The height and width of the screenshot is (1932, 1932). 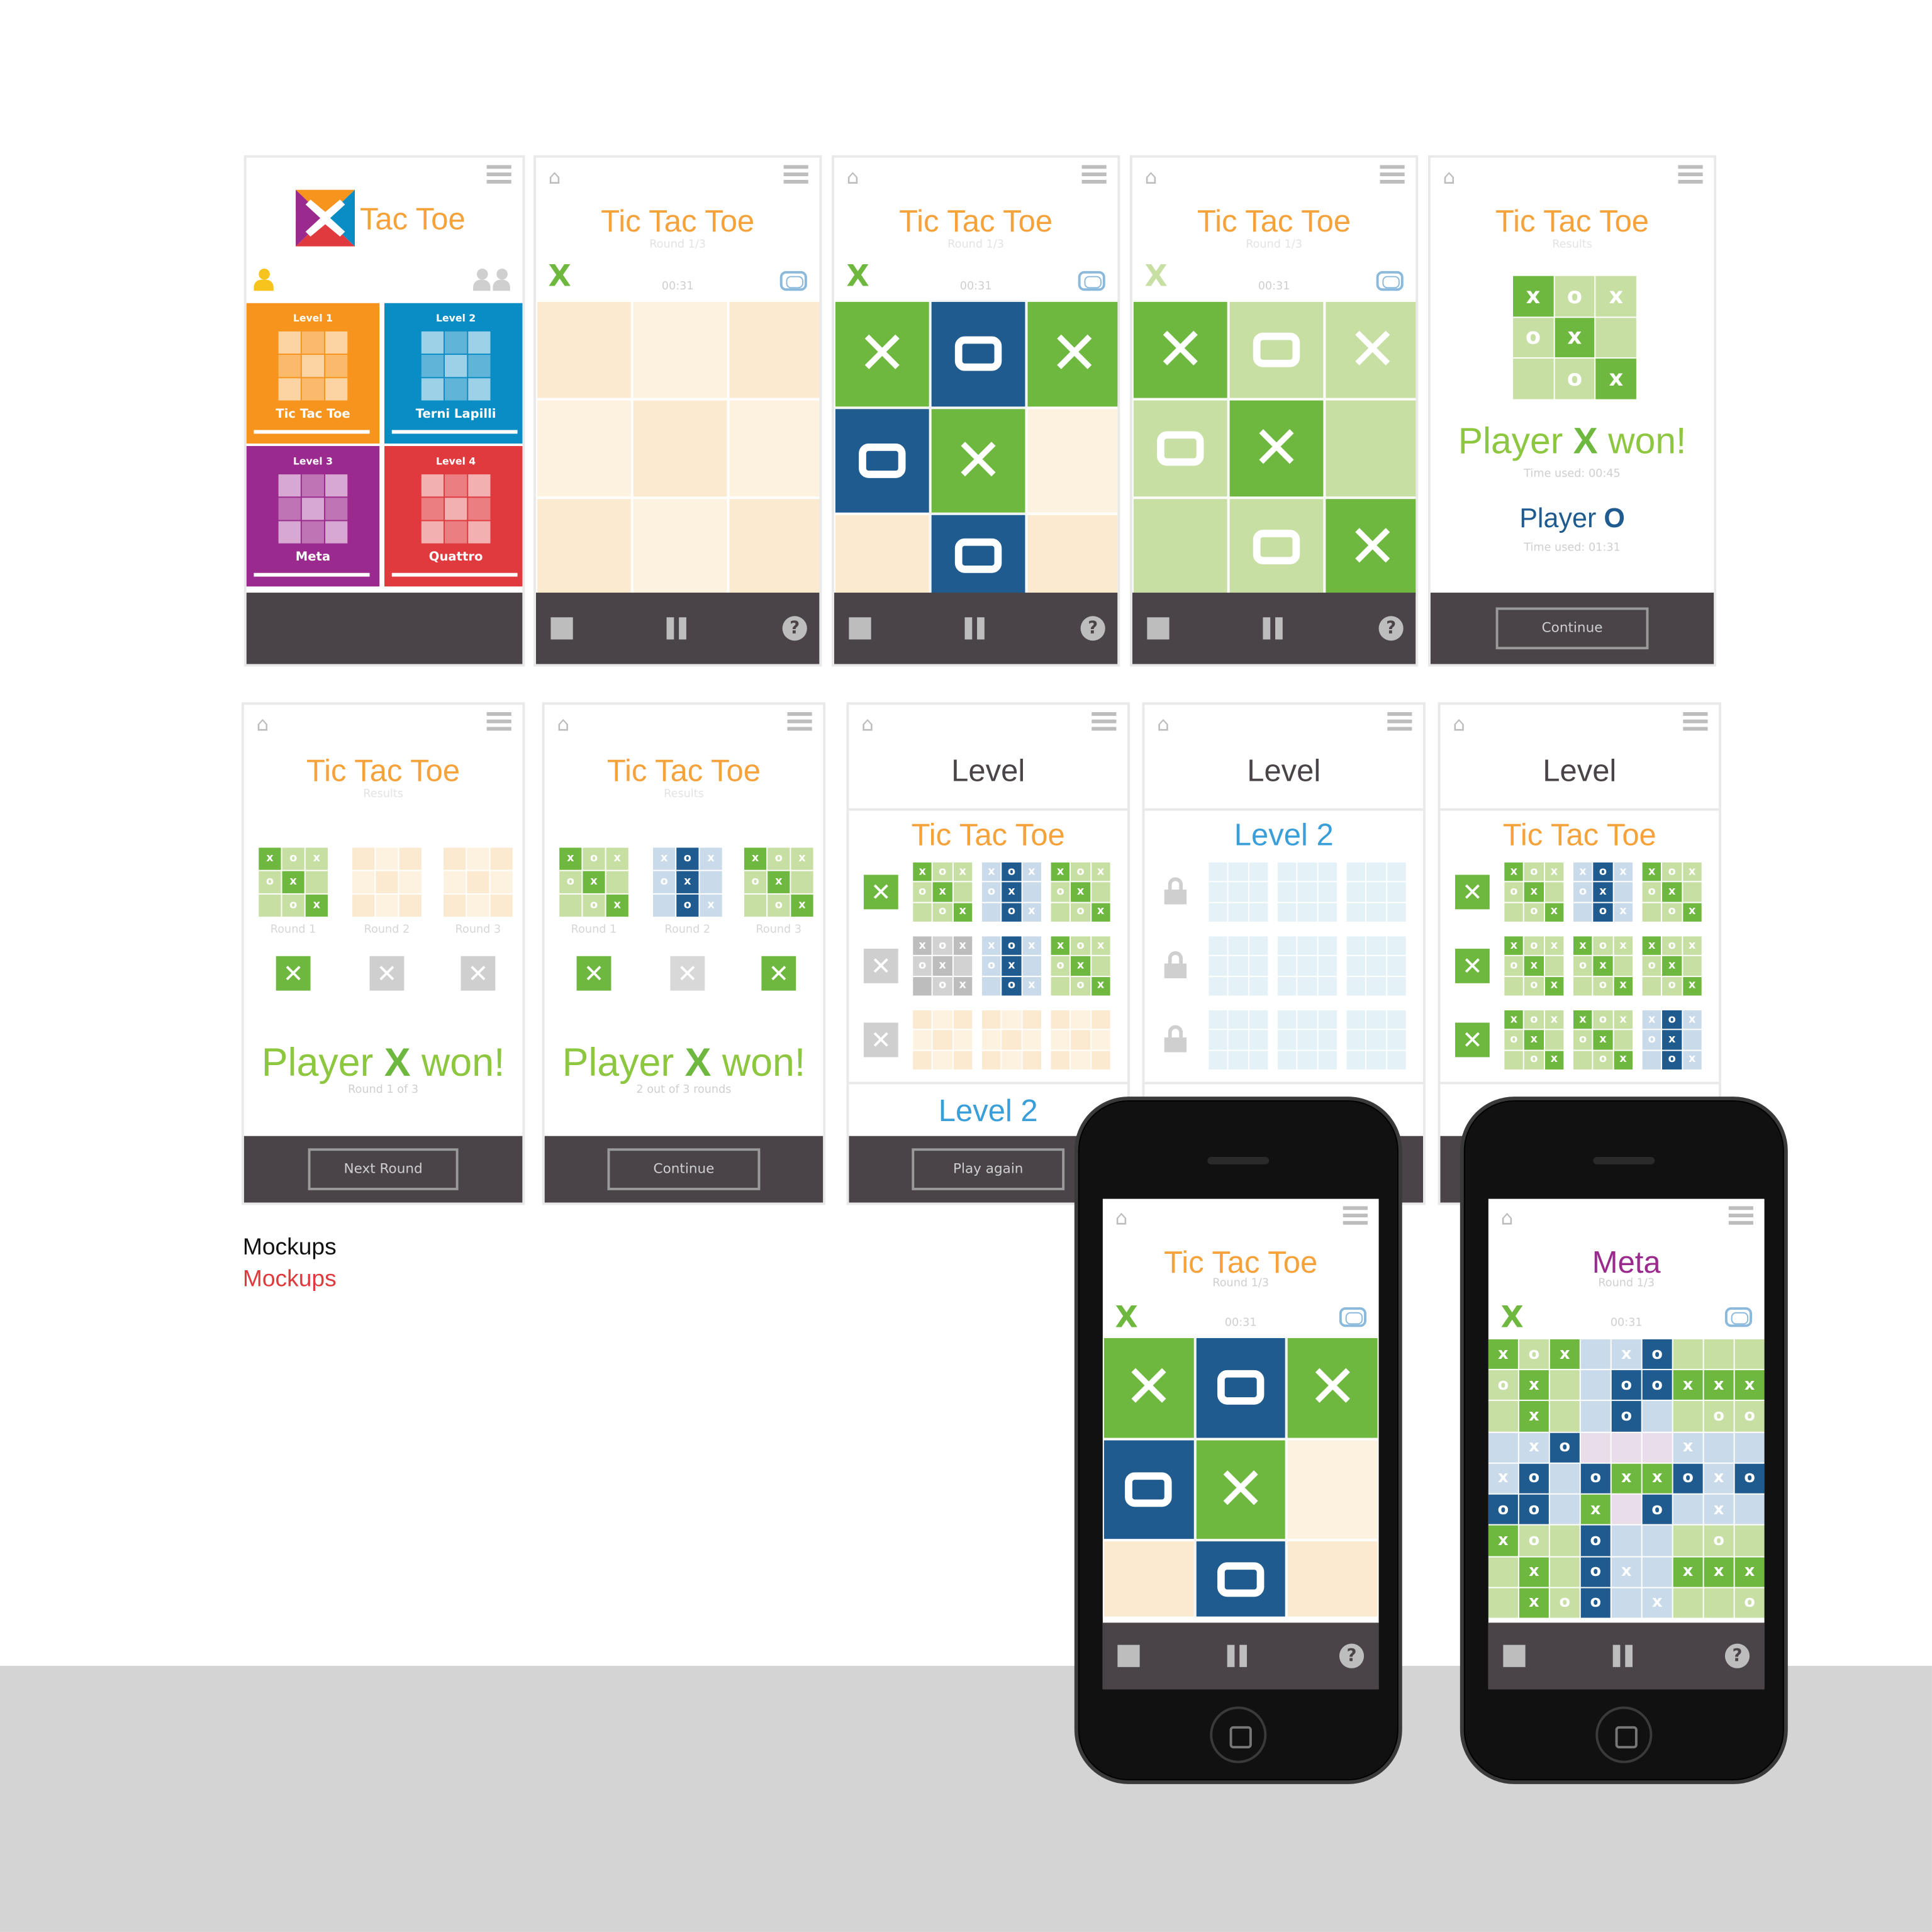 What do you see at coordinates (860, 628) in the screenshot?
I see `stop-icon` at bounding box center [860, 628].